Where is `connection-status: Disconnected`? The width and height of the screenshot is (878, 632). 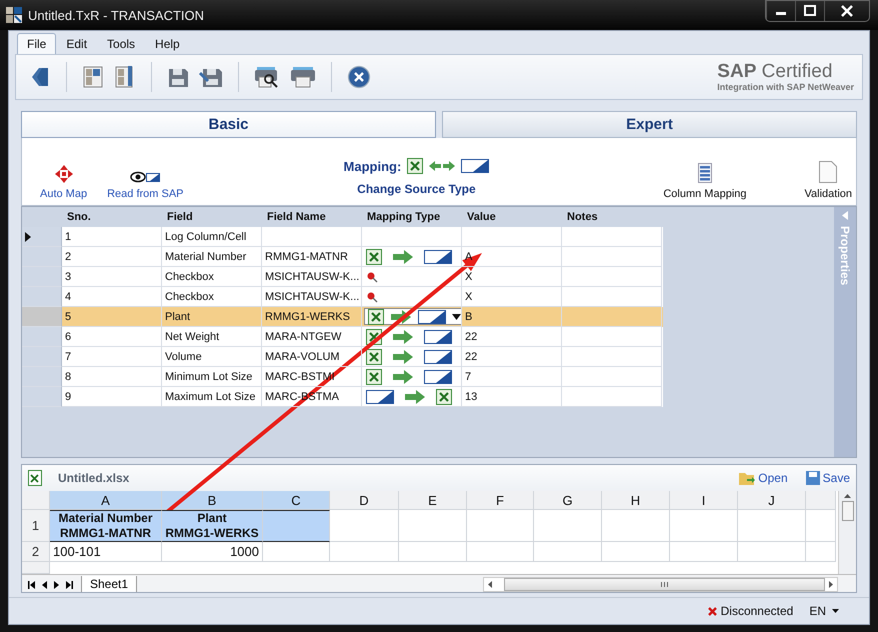 connection-status: Disconnected is located at coordinates (757, 611).